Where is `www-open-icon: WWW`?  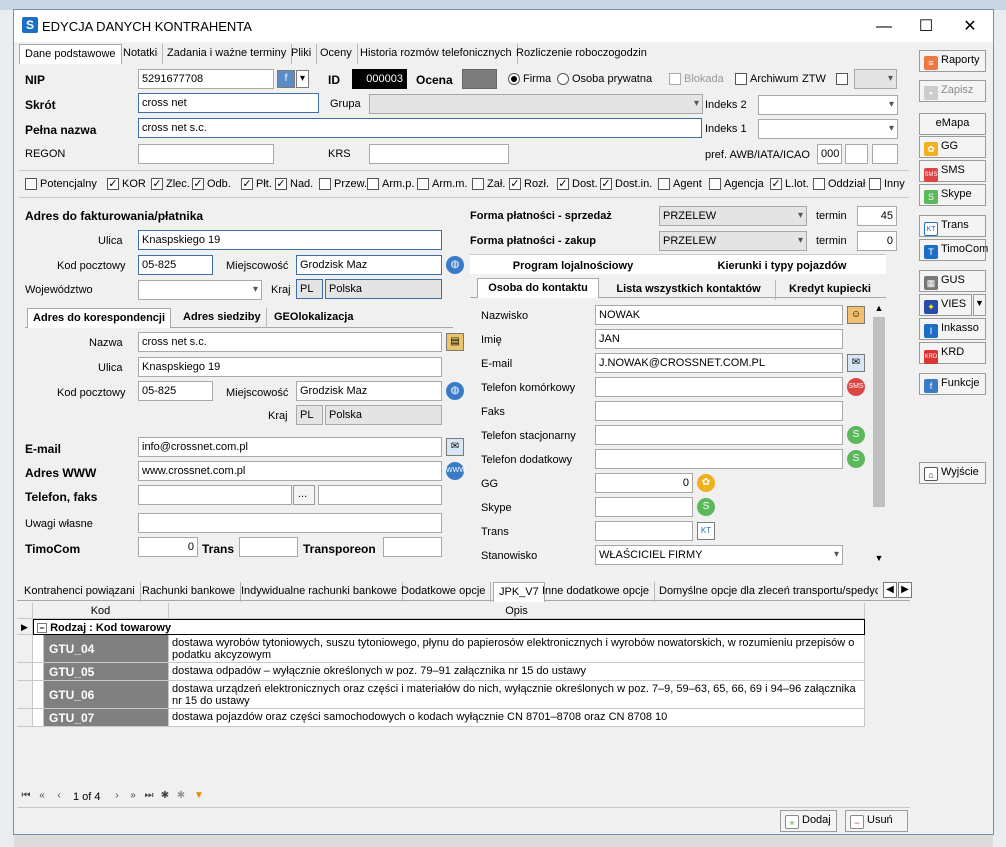 www-open-icon: WWW is located at coordinates (456, 471).